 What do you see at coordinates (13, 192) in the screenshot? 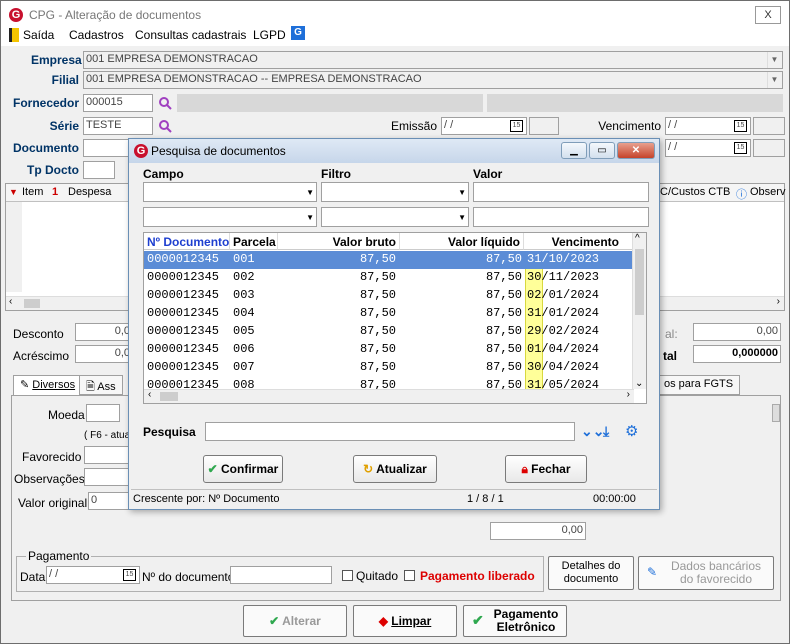
I see `sort-down-icon: ▼` at bounding box center [13, 192].